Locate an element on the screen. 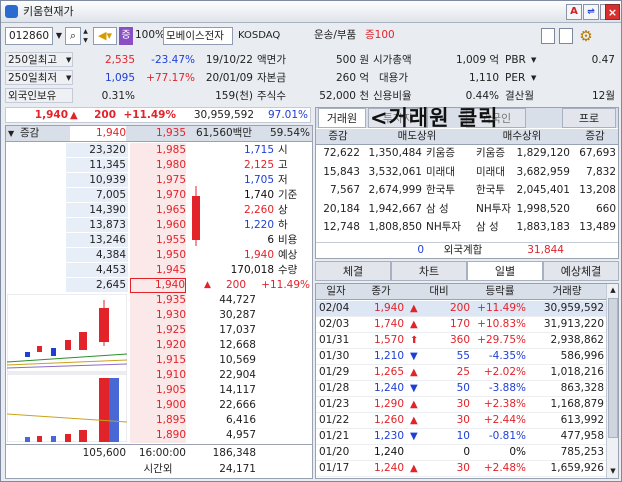 The height and width of the screenshot is (482, 622). tab-program: 프로 is located at coordinates (589, 118).